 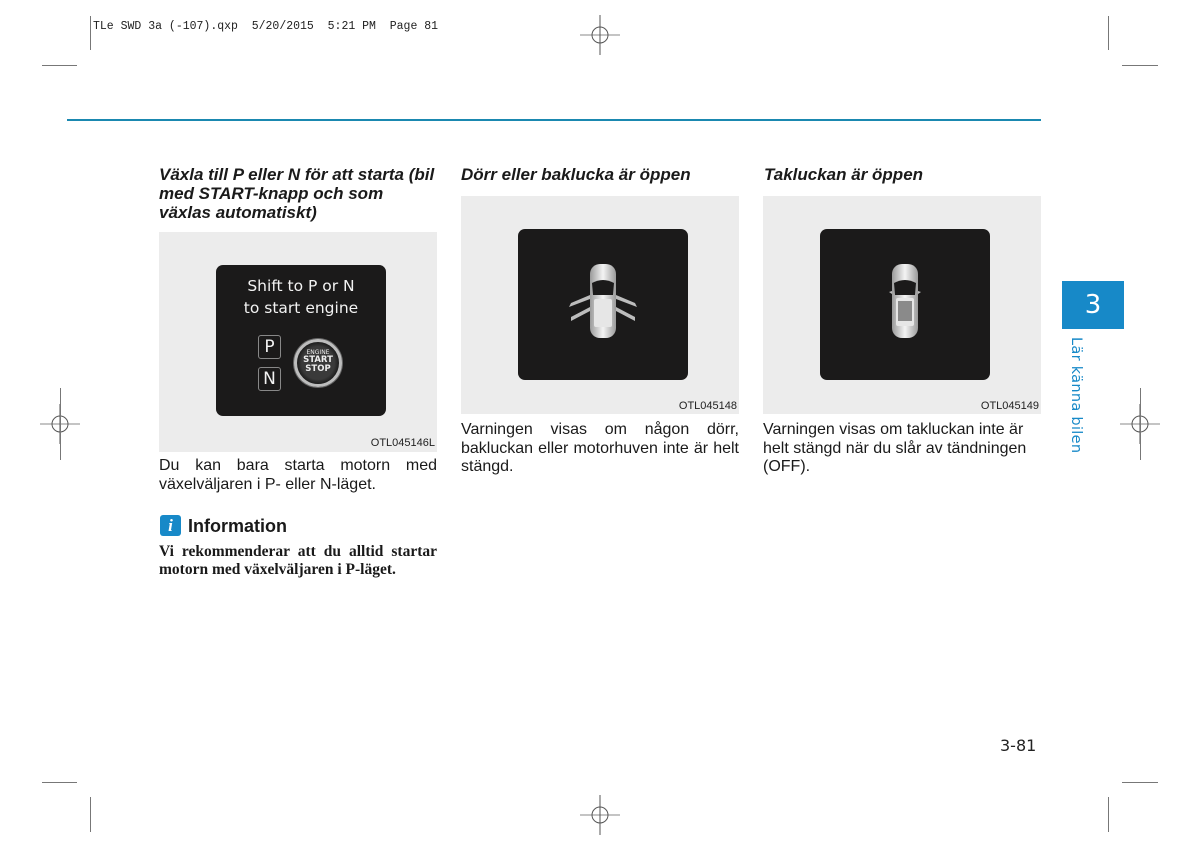 What do you see at coordinates (269, 379) in the screenshot?
I see `gear-n-indicator: N` at bounding box center [269, 379].